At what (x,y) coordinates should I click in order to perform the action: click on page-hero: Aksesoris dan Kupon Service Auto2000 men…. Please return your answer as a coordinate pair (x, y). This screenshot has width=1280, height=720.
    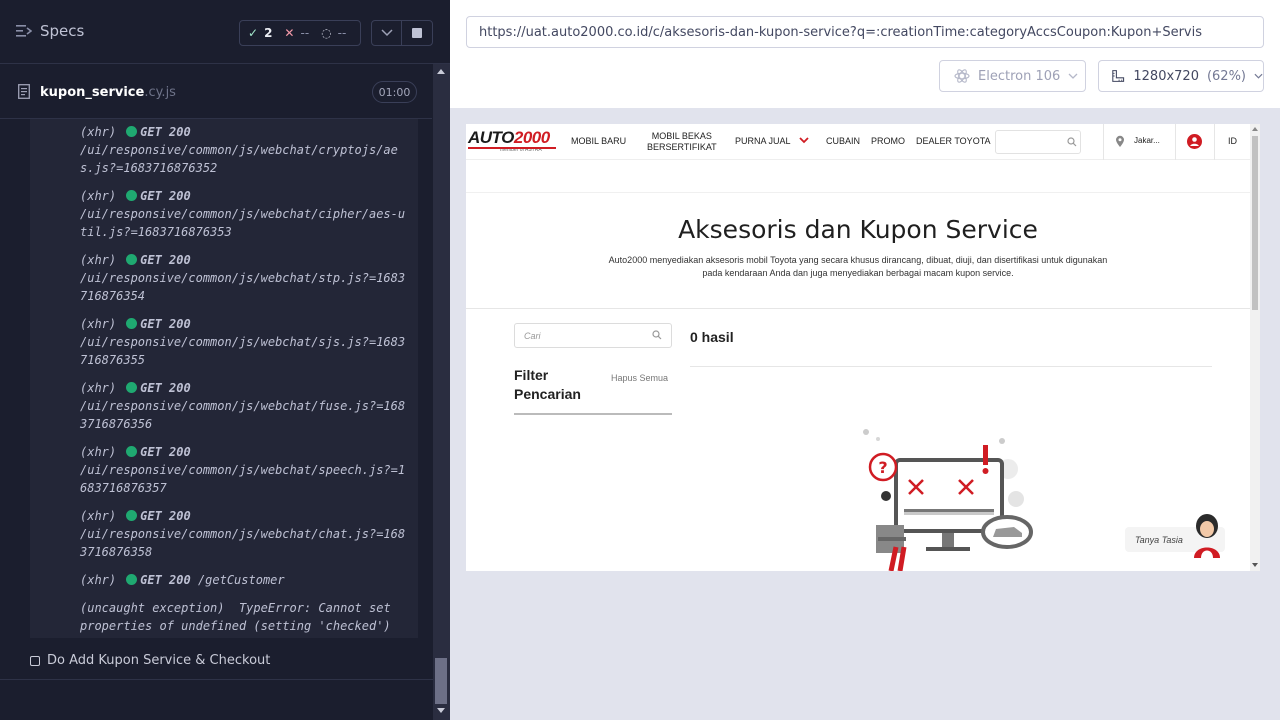
    Looking at the image, I should click on (858, 250).